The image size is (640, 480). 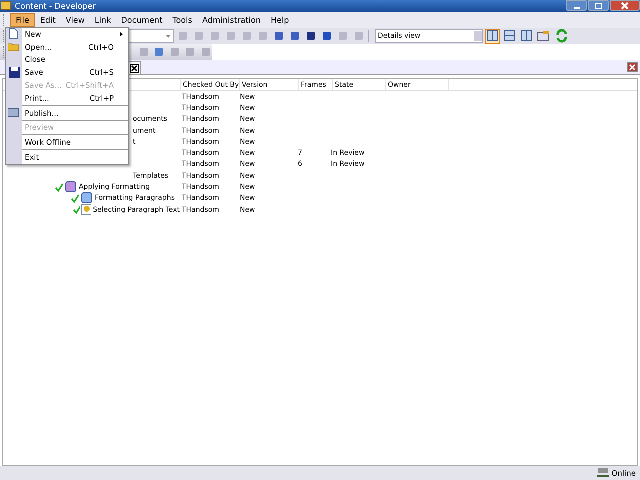 I want to click on menu-item: View, so click(x=75, y=20).